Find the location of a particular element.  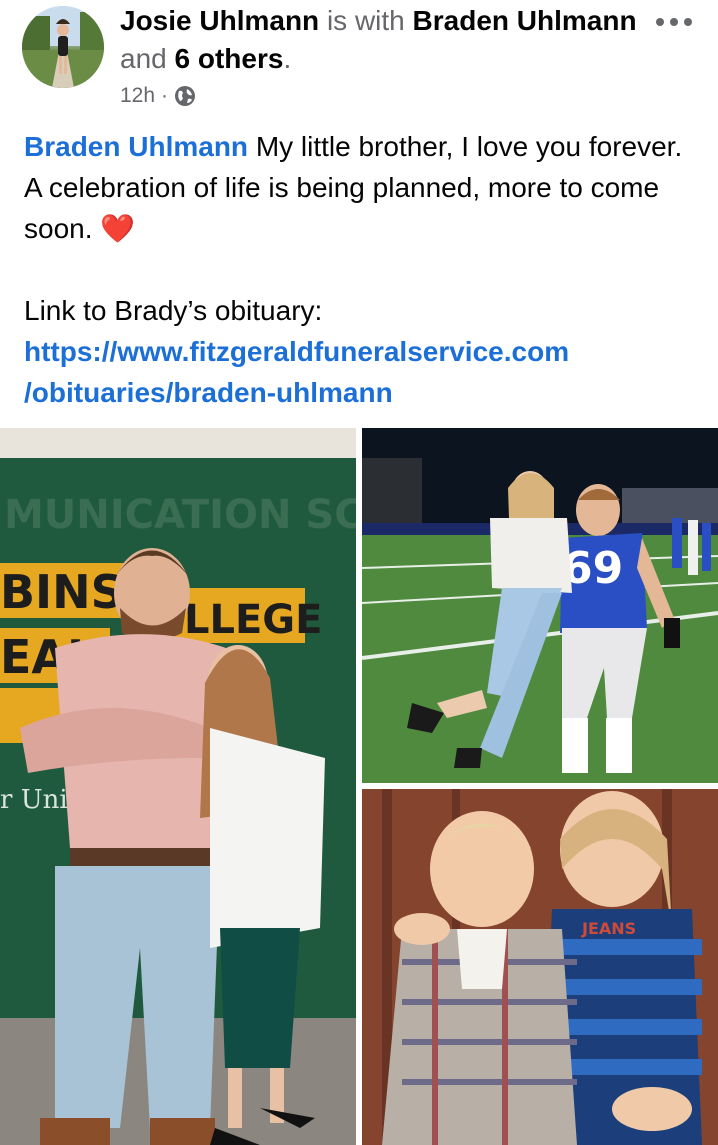

post-timestamp: 12h is located at coordinates (137, 96).